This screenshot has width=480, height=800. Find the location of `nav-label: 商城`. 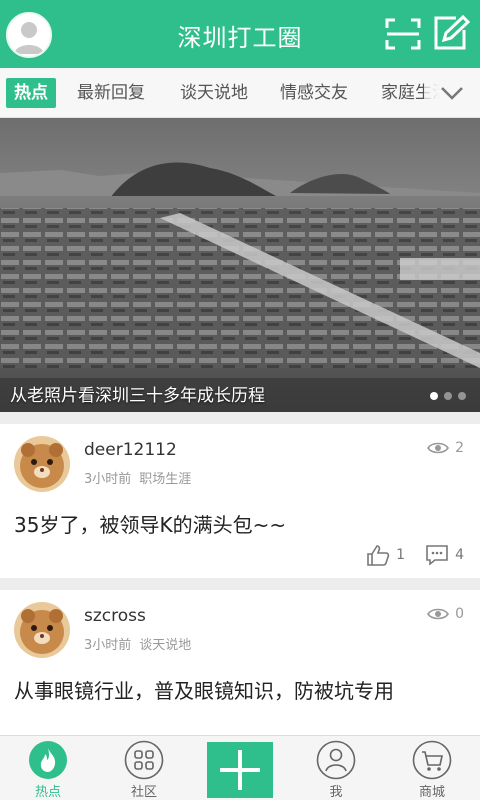

nav-label: 商城 is located at coordinates (431, 792).